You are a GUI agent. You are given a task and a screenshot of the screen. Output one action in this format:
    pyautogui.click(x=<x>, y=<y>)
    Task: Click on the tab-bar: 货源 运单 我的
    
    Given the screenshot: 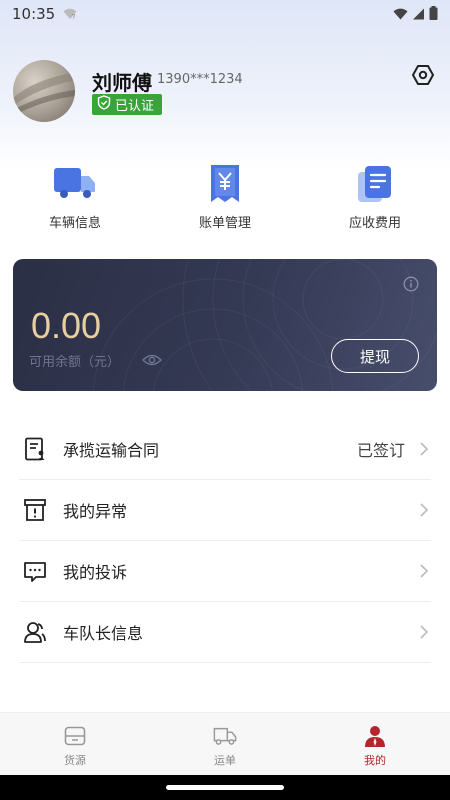 What is the action you would take?
    pyautogui.click(x=225, y=743)
    